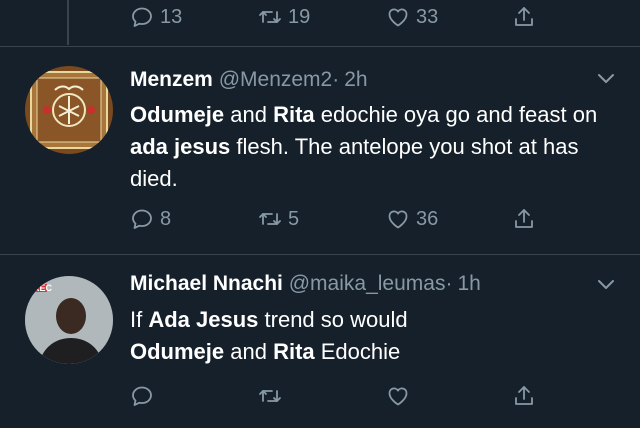 The image size is (640, 428). What do you see at coordinates (206, 283) in the screenshot?
I see `display-name: Michael Nnachi` at bounding box center [206, 283].